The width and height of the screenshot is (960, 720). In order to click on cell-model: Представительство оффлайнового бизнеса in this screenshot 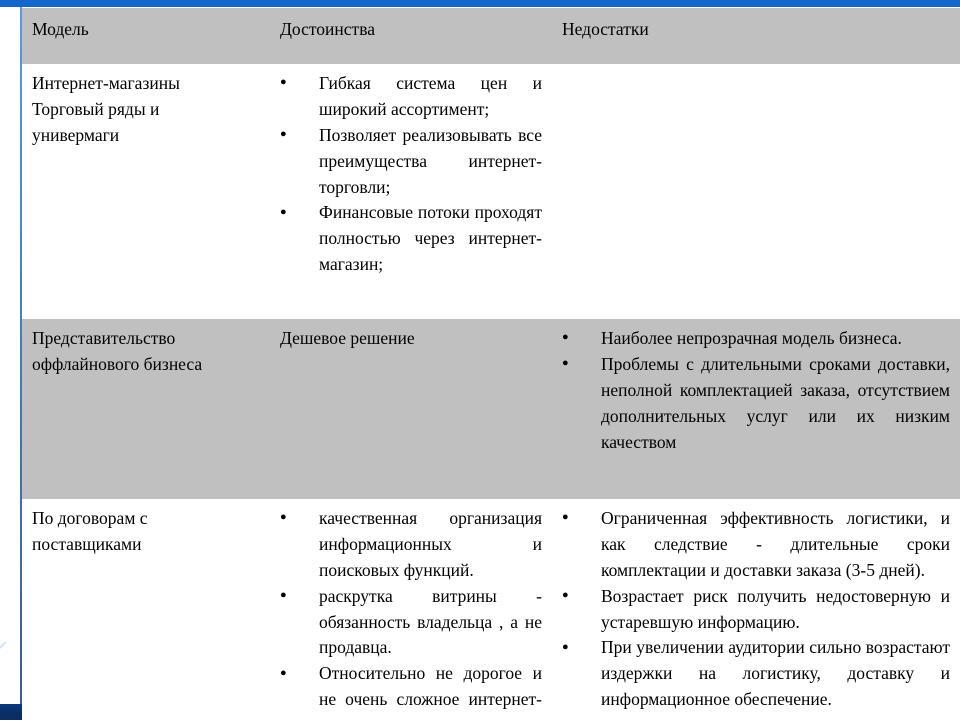, I will do `click(146, 409)`.